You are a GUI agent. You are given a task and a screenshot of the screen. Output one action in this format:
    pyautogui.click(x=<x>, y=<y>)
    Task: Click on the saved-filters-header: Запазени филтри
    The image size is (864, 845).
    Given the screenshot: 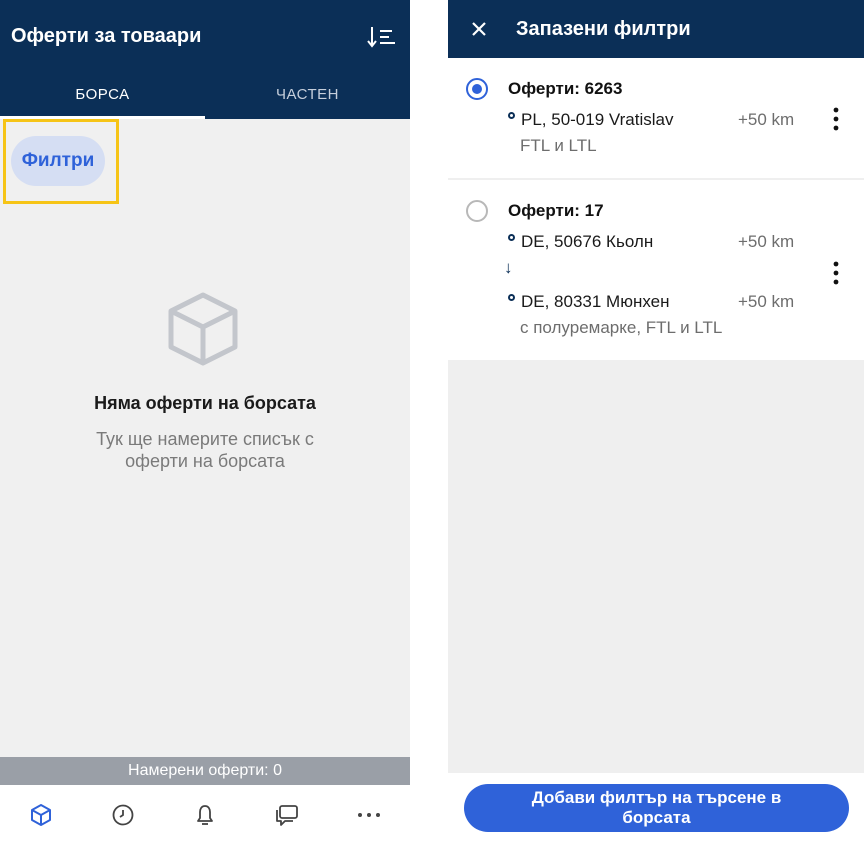 What is the action you would take?
    pyautogui.click(x=656, y=29)
    